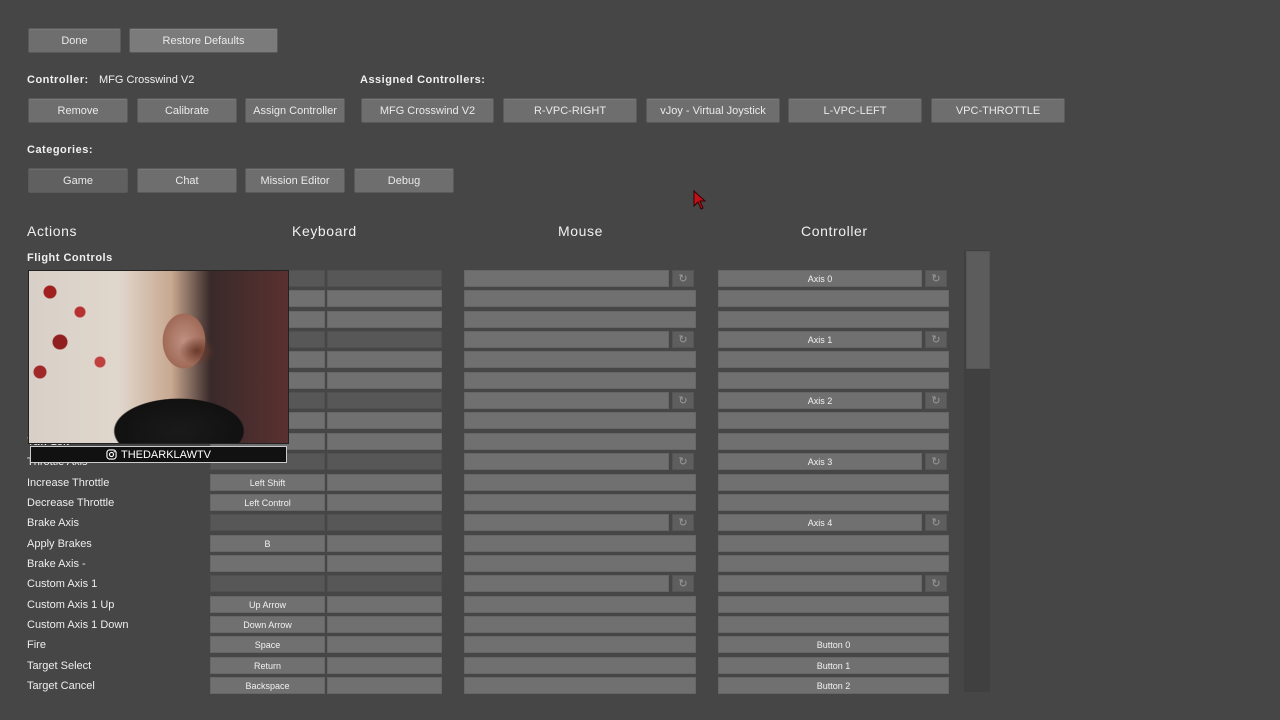  What do you see at coordinates (998, 110) in the screenshot?
I see `assigned-controller-vpc-throttle: VPC-THROTTLE` at bounding box center [998, 110].